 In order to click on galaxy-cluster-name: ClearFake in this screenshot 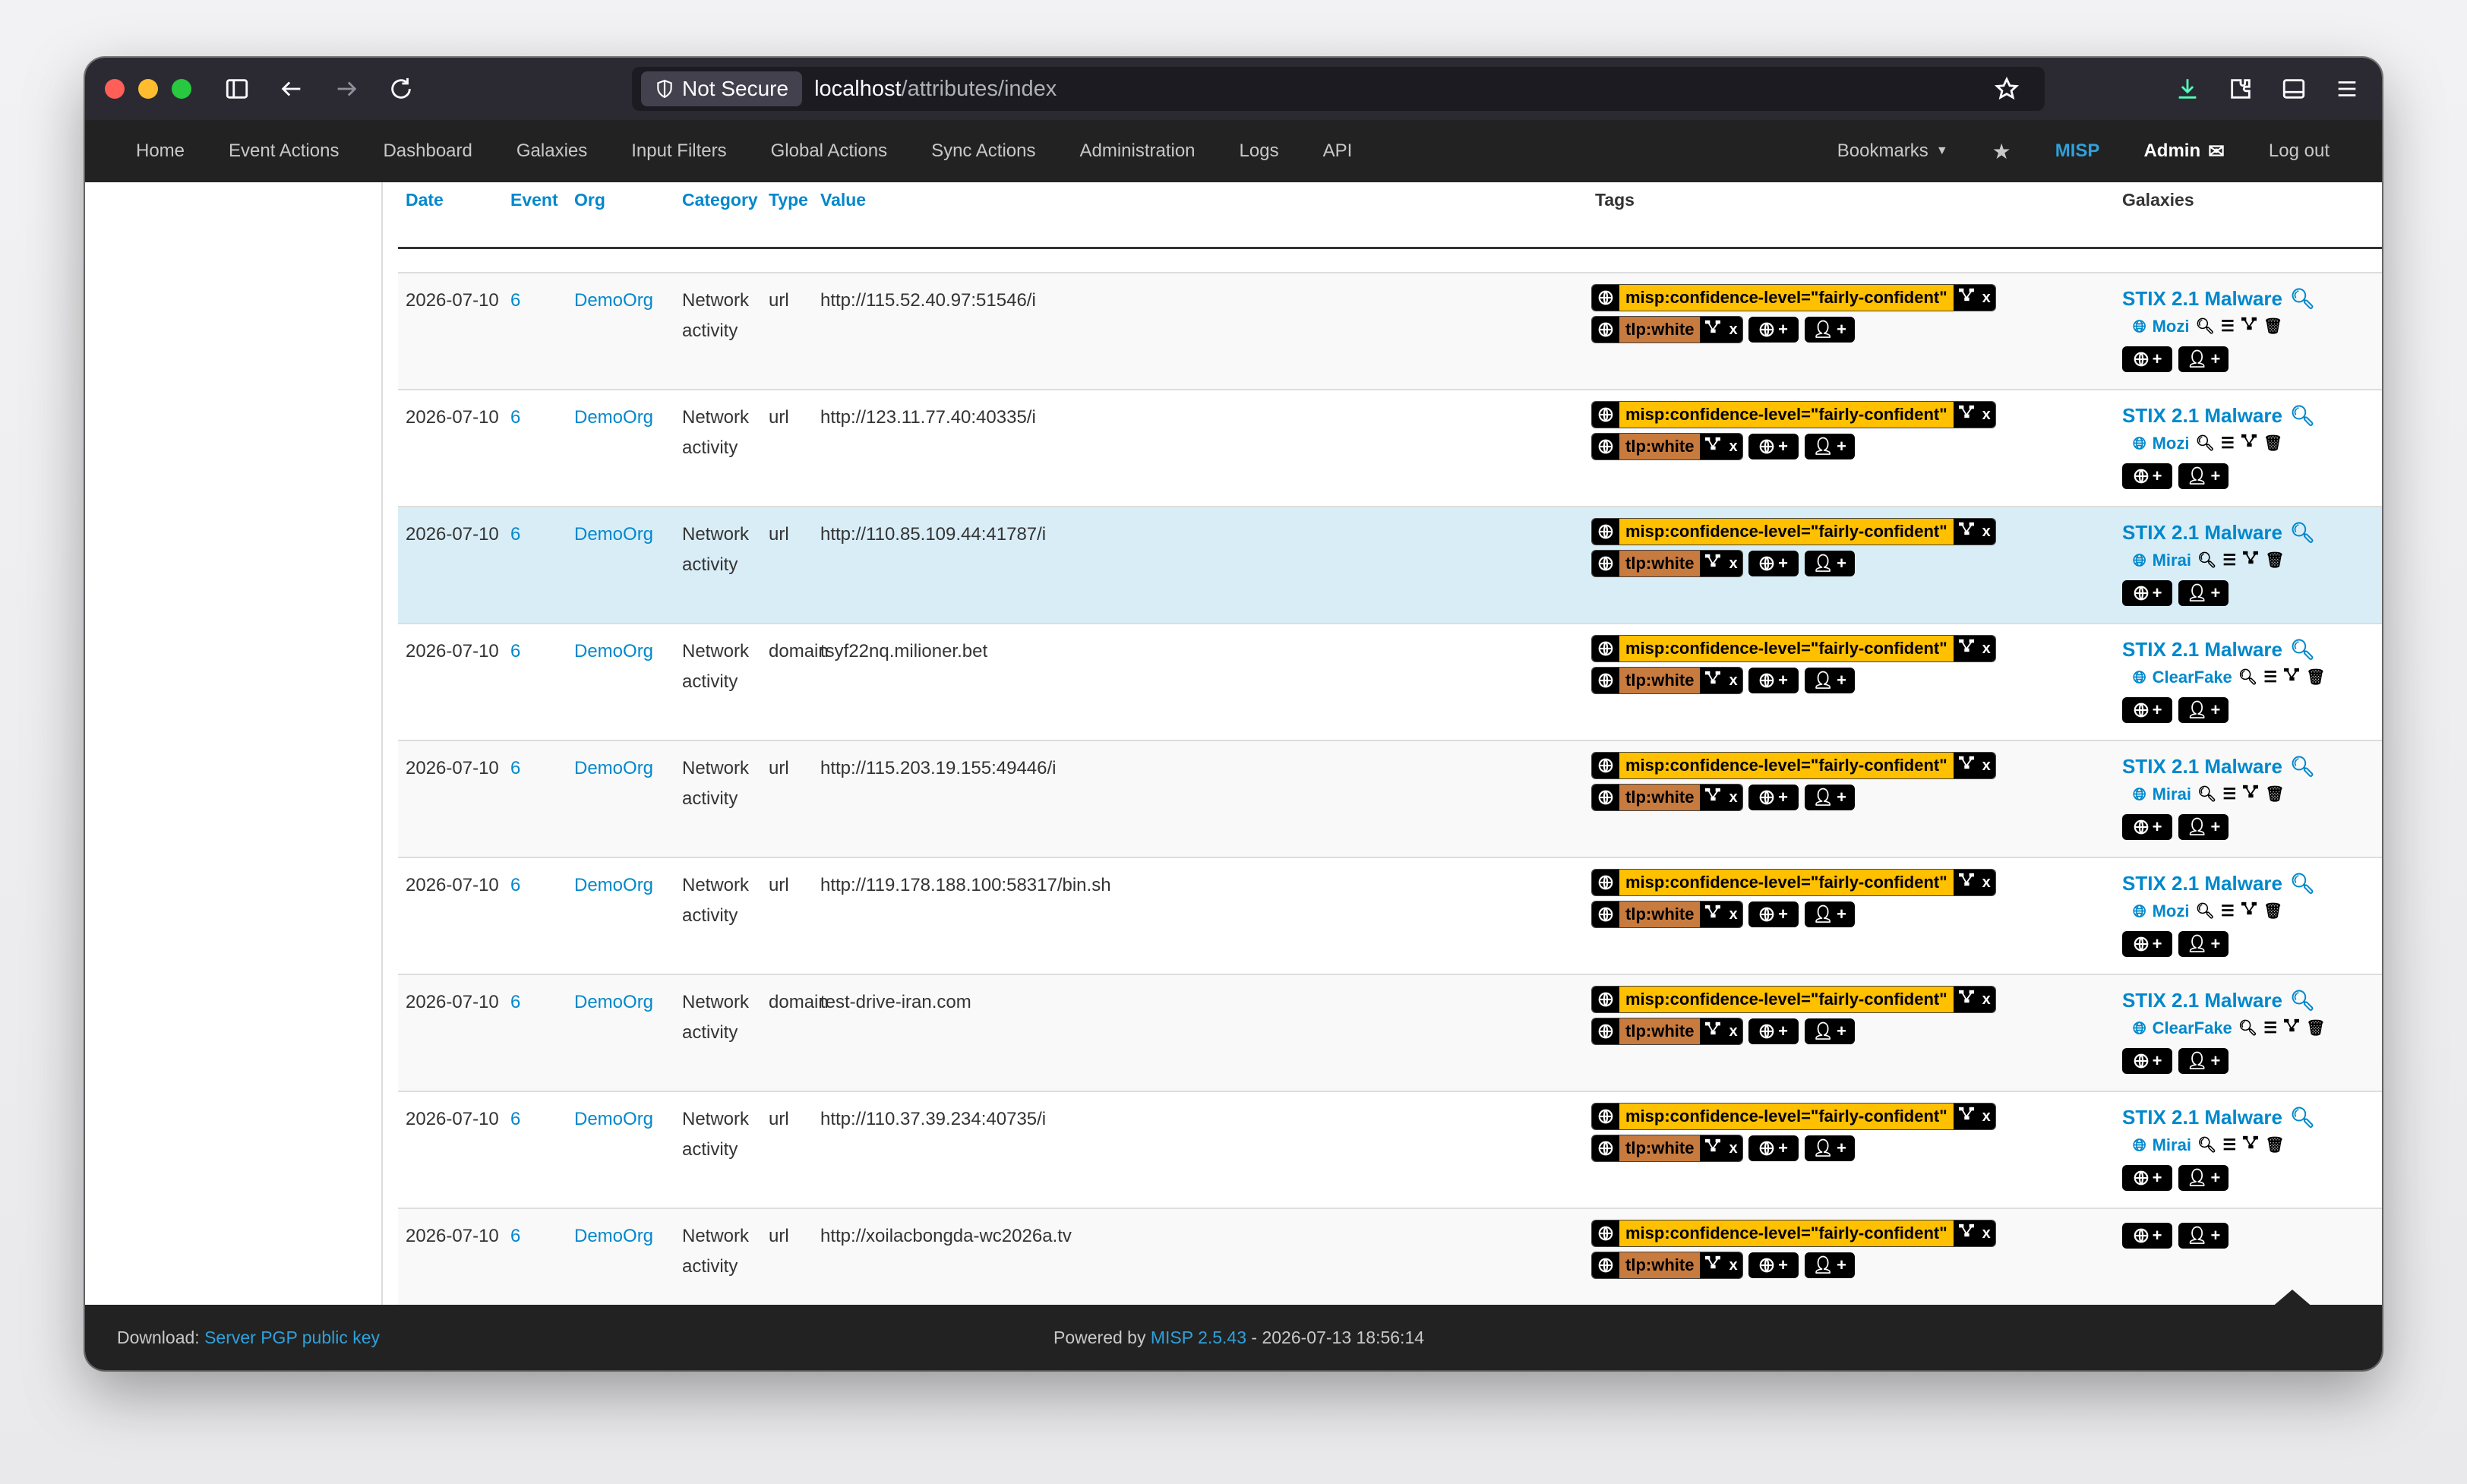, I will do `click(2192, 1028)`.